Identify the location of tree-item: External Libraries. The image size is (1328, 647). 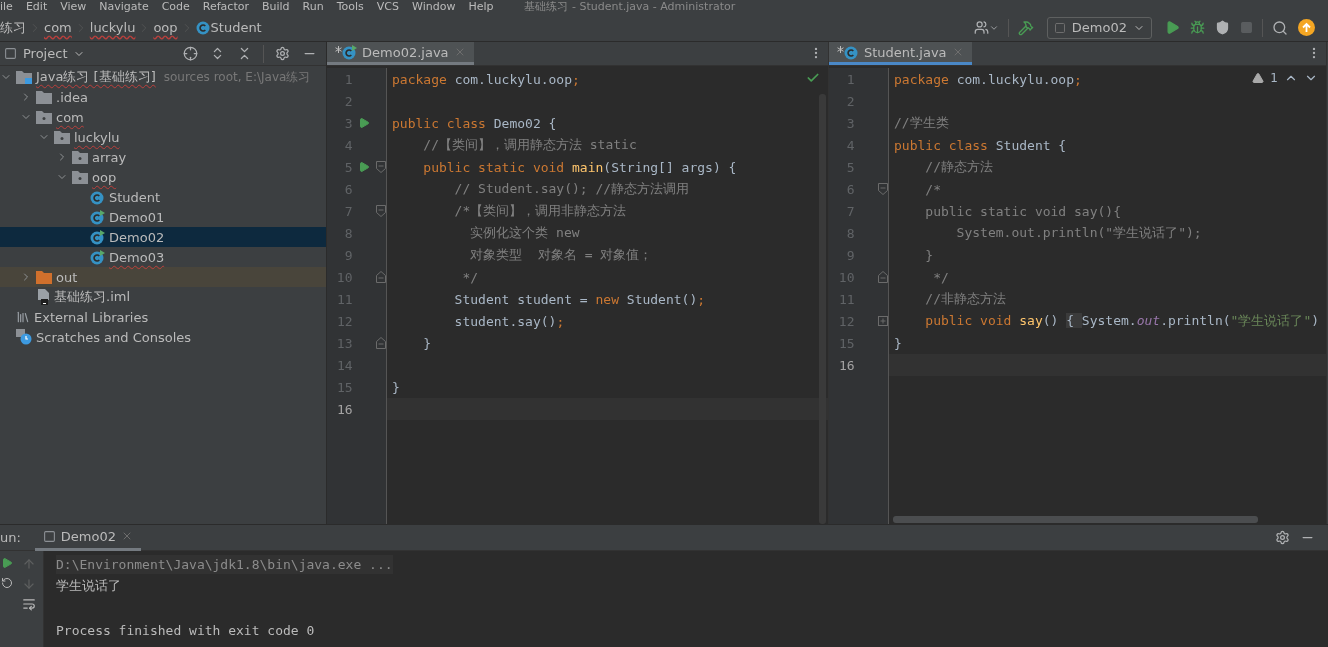
(163, 317).